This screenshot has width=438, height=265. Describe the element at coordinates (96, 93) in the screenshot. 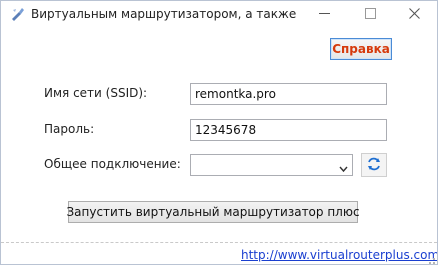

I see `ssid-label: Имя сети (SSID):` at that location.